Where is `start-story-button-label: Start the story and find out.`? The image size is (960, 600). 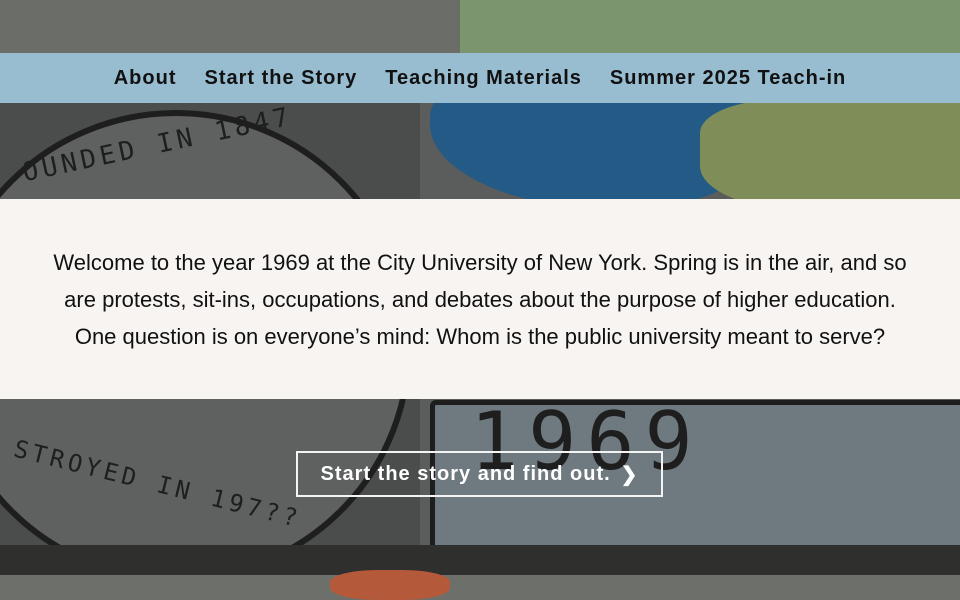 start-story-button-label: Start the story and find out. is located at coordinates (465, 473).